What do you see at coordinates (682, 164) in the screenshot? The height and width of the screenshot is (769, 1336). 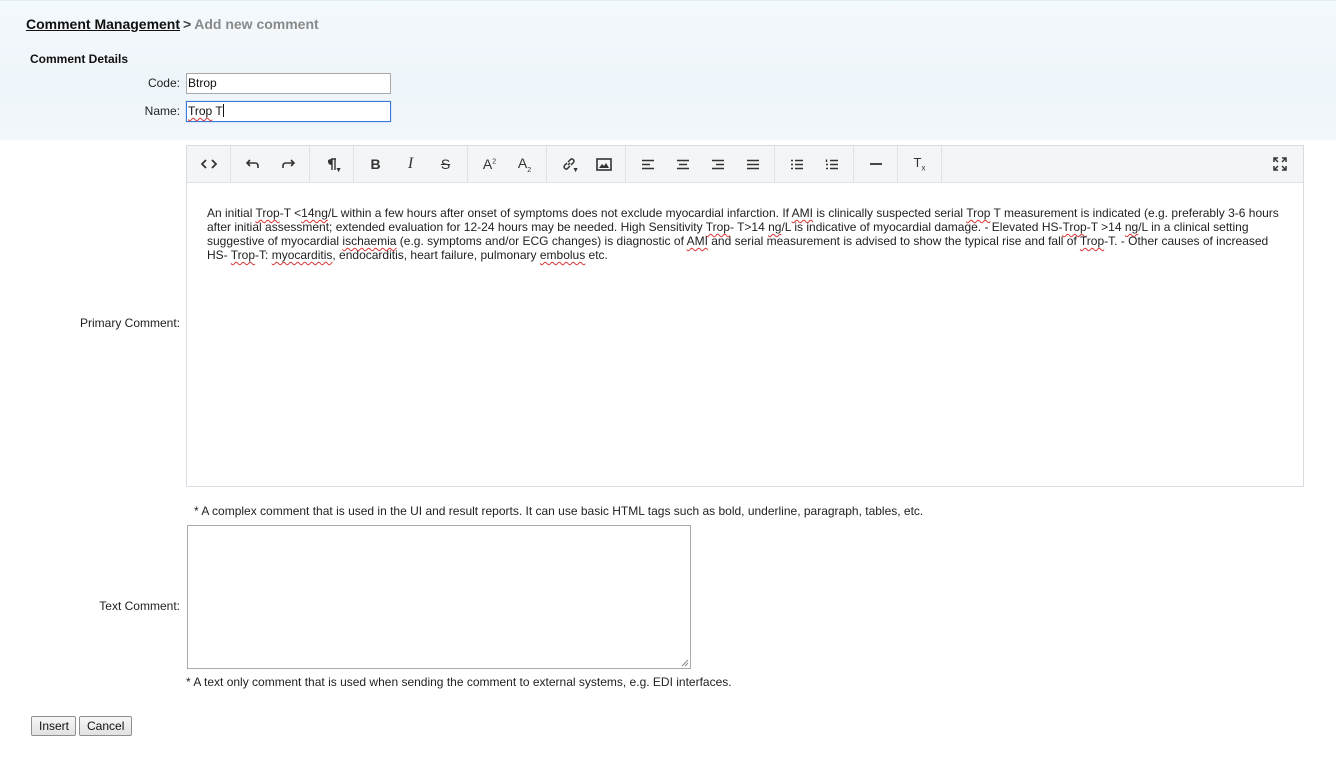 I see `align-center-icon` at bounding box center [682, 164].